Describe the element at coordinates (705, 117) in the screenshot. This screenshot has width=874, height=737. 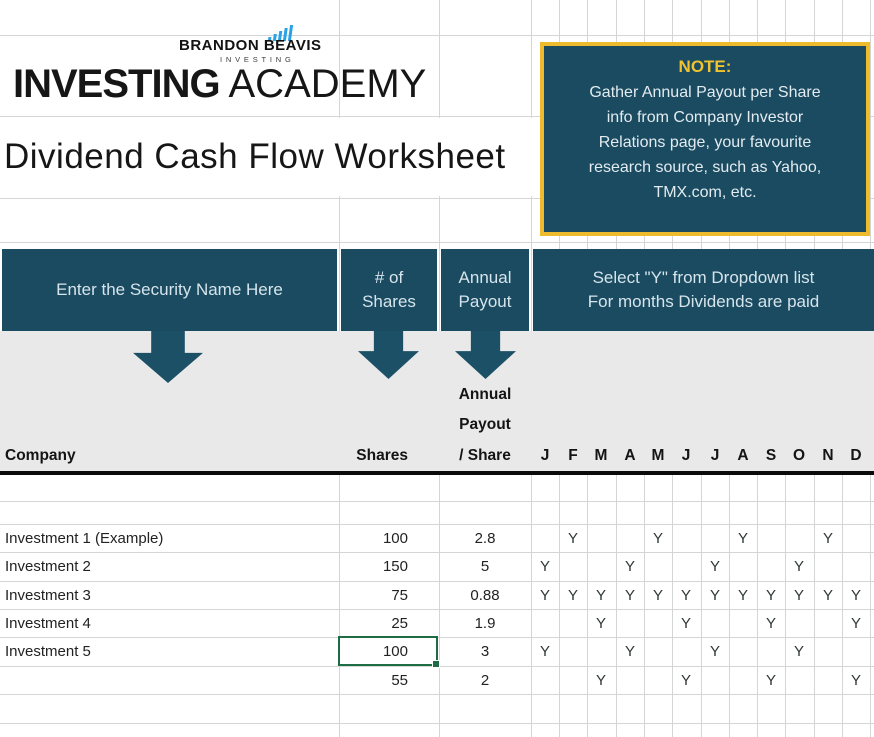
I see `note-line: info from Company Investor` at that location.